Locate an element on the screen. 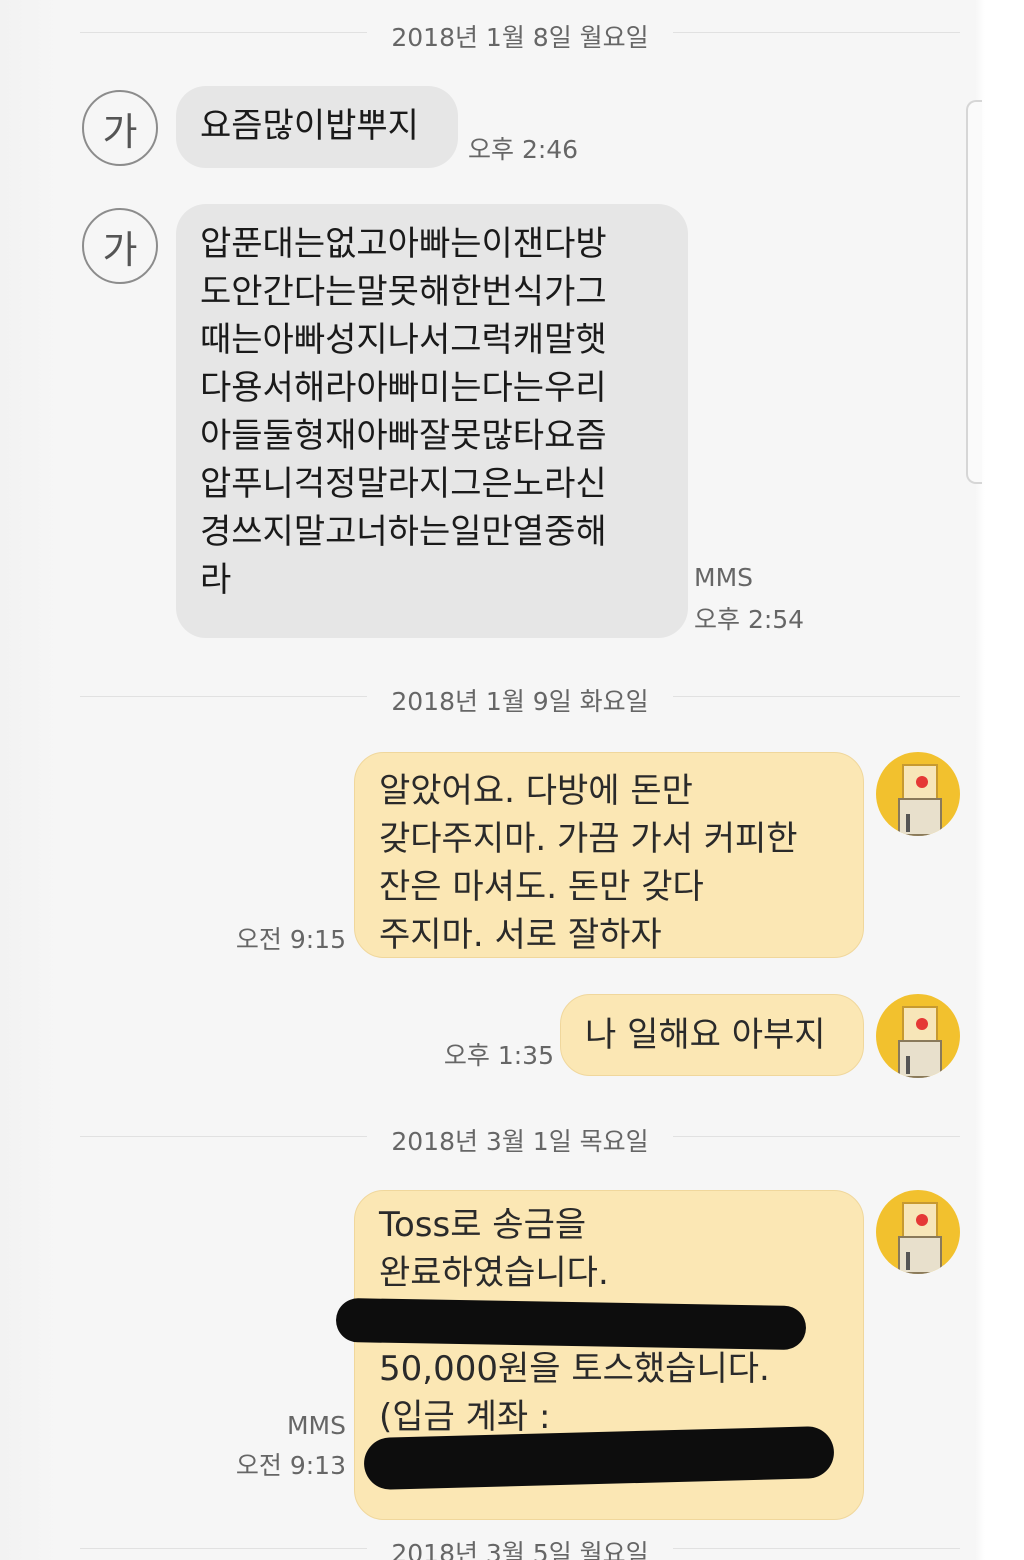 Image resolution: width=1024 pixels, height=1560 pixels. date-label: 2018년 3월 1일 목요일 is located at coordinates (520, 1141).